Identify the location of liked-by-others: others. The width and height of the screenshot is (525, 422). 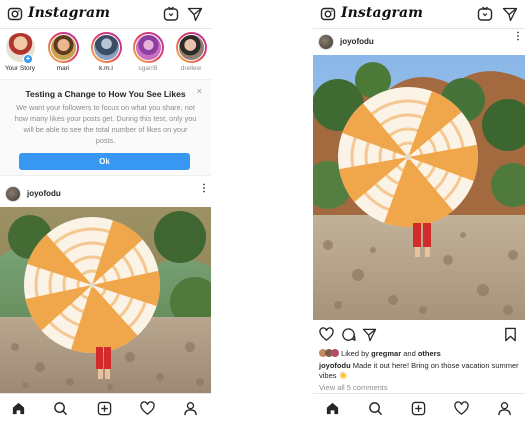
(429, 353).